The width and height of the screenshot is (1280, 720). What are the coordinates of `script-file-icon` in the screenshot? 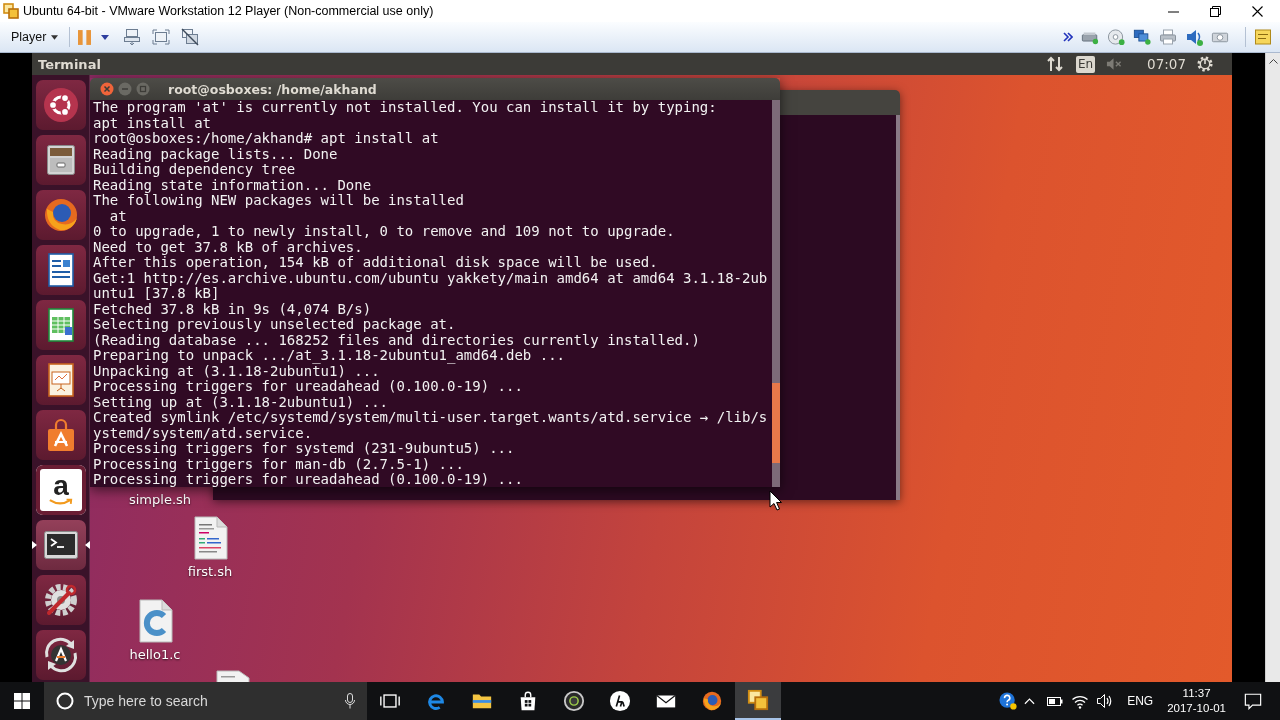 It's located at (210, 538).